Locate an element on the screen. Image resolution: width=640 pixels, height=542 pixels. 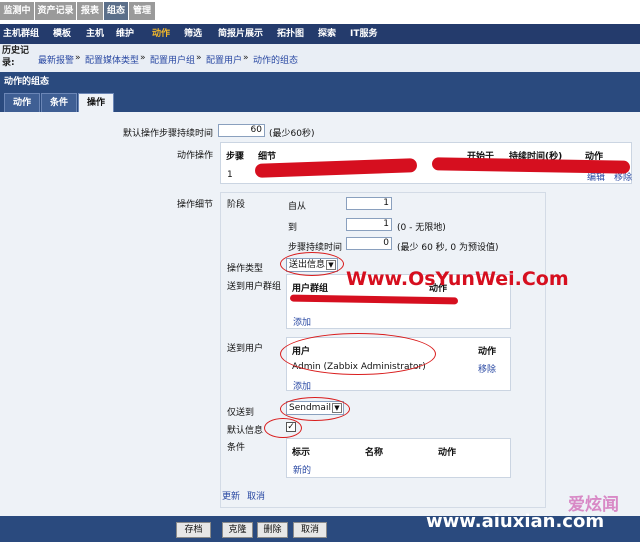
tab-action: 动作 is located at coordinates (22, 102).